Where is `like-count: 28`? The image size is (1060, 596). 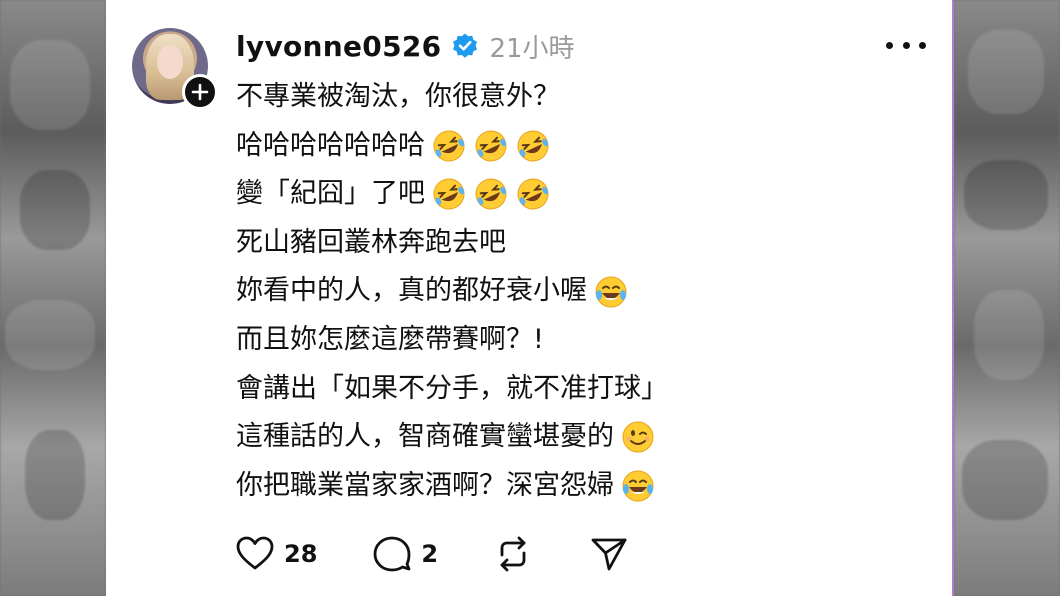
like-count: 28 is located at coordinates (301, 554).